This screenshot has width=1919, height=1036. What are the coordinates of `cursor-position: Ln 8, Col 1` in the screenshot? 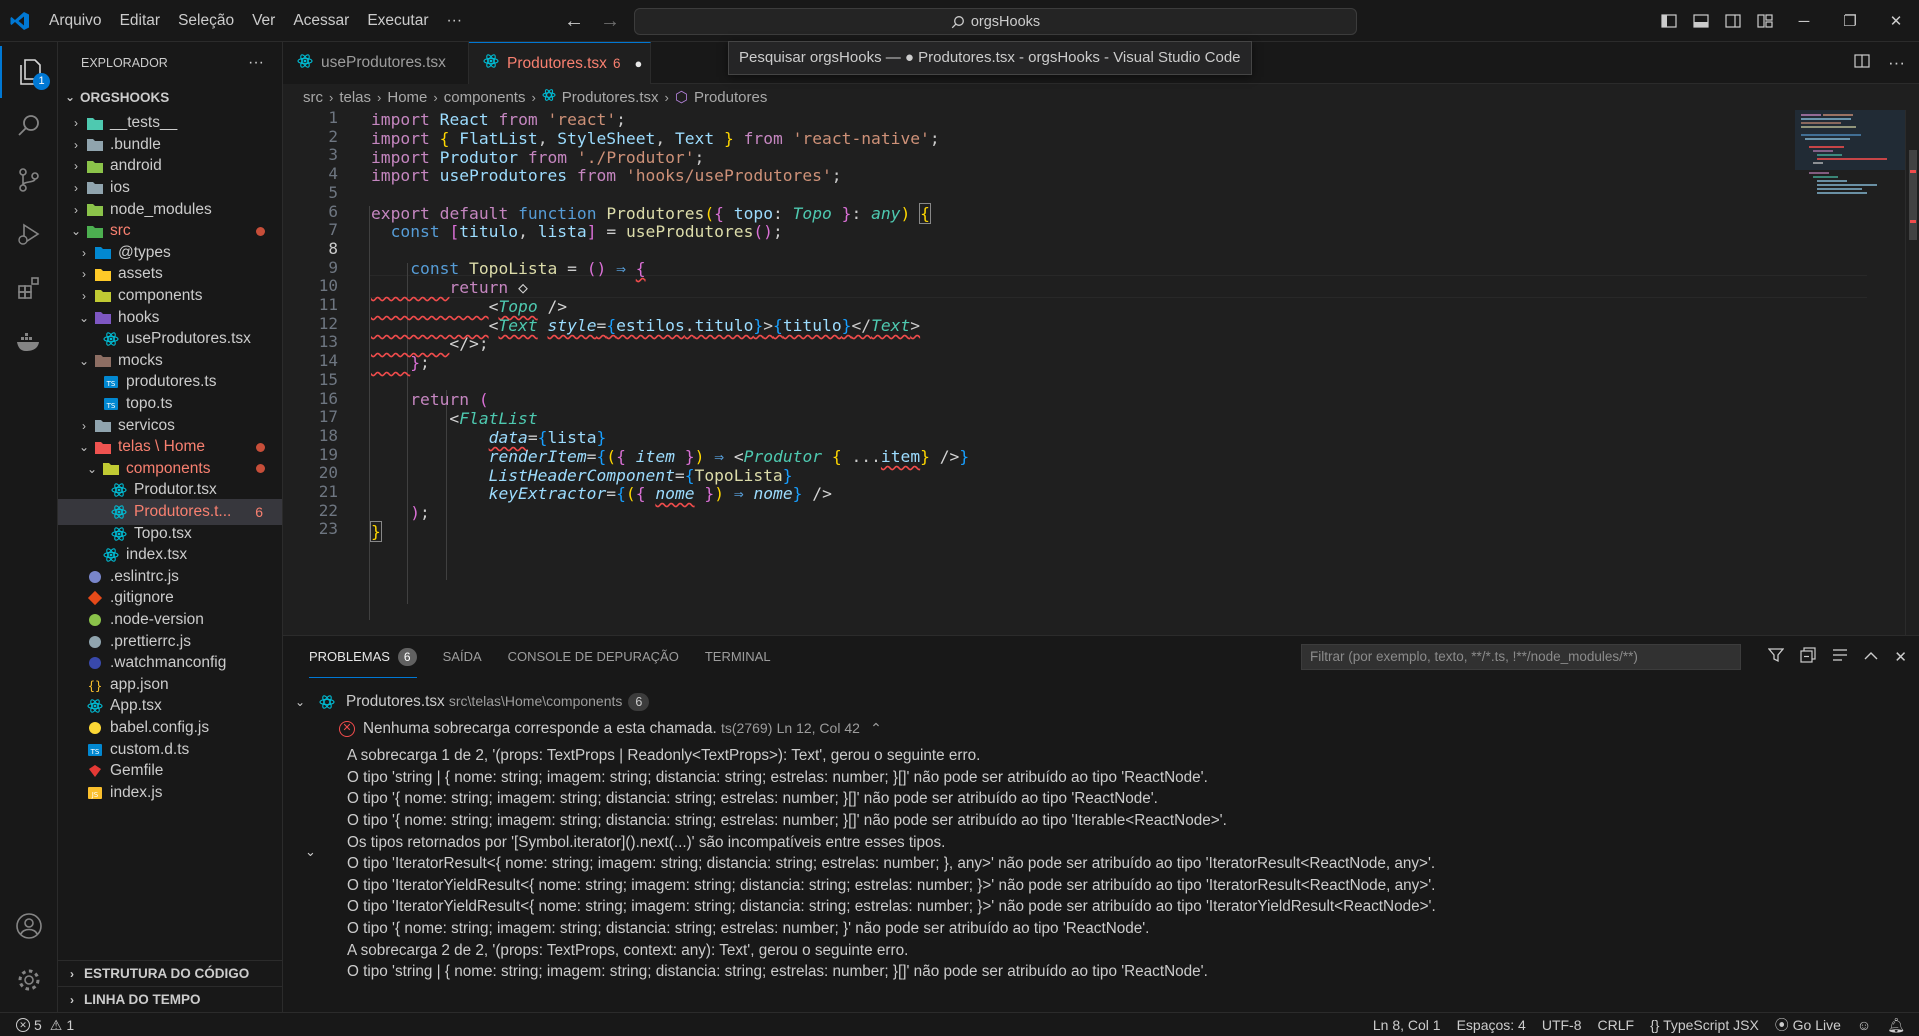 It's located at (1407, 1025).